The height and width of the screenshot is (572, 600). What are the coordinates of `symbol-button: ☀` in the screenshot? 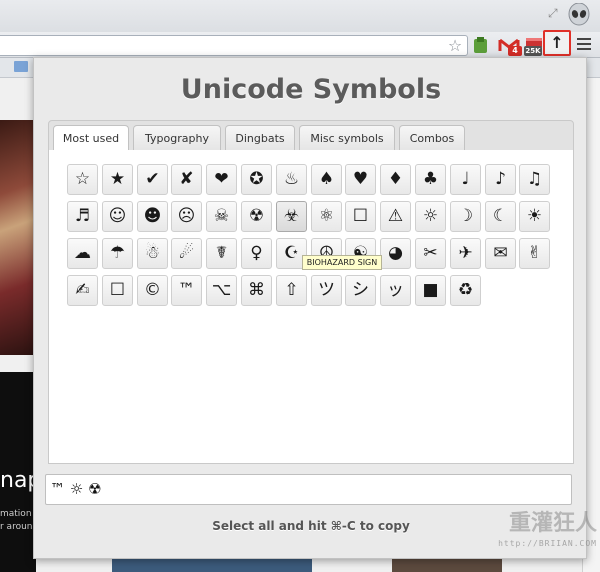 It's located at (534, 216).